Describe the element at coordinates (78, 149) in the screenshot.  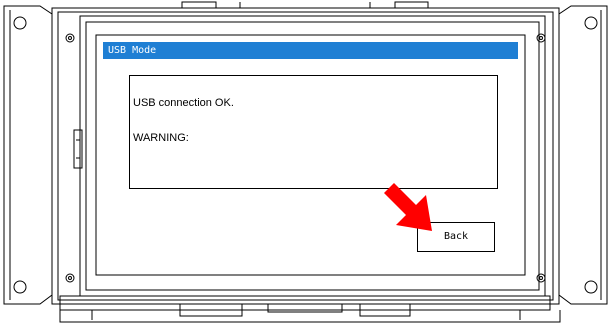
I see `side-connector` at that location.